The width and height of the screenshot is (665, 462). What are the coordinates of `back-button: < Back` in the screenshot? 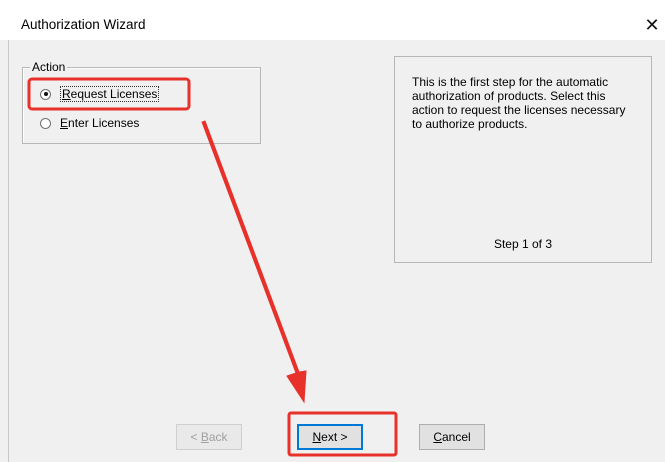 It's located at (209, 437).